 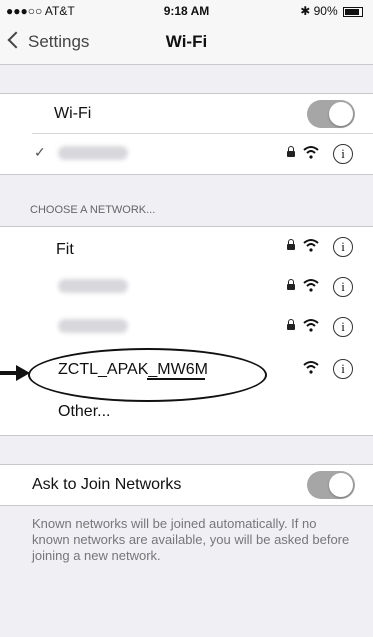 I want to click on battery-icon, so click(x=353, y=11).